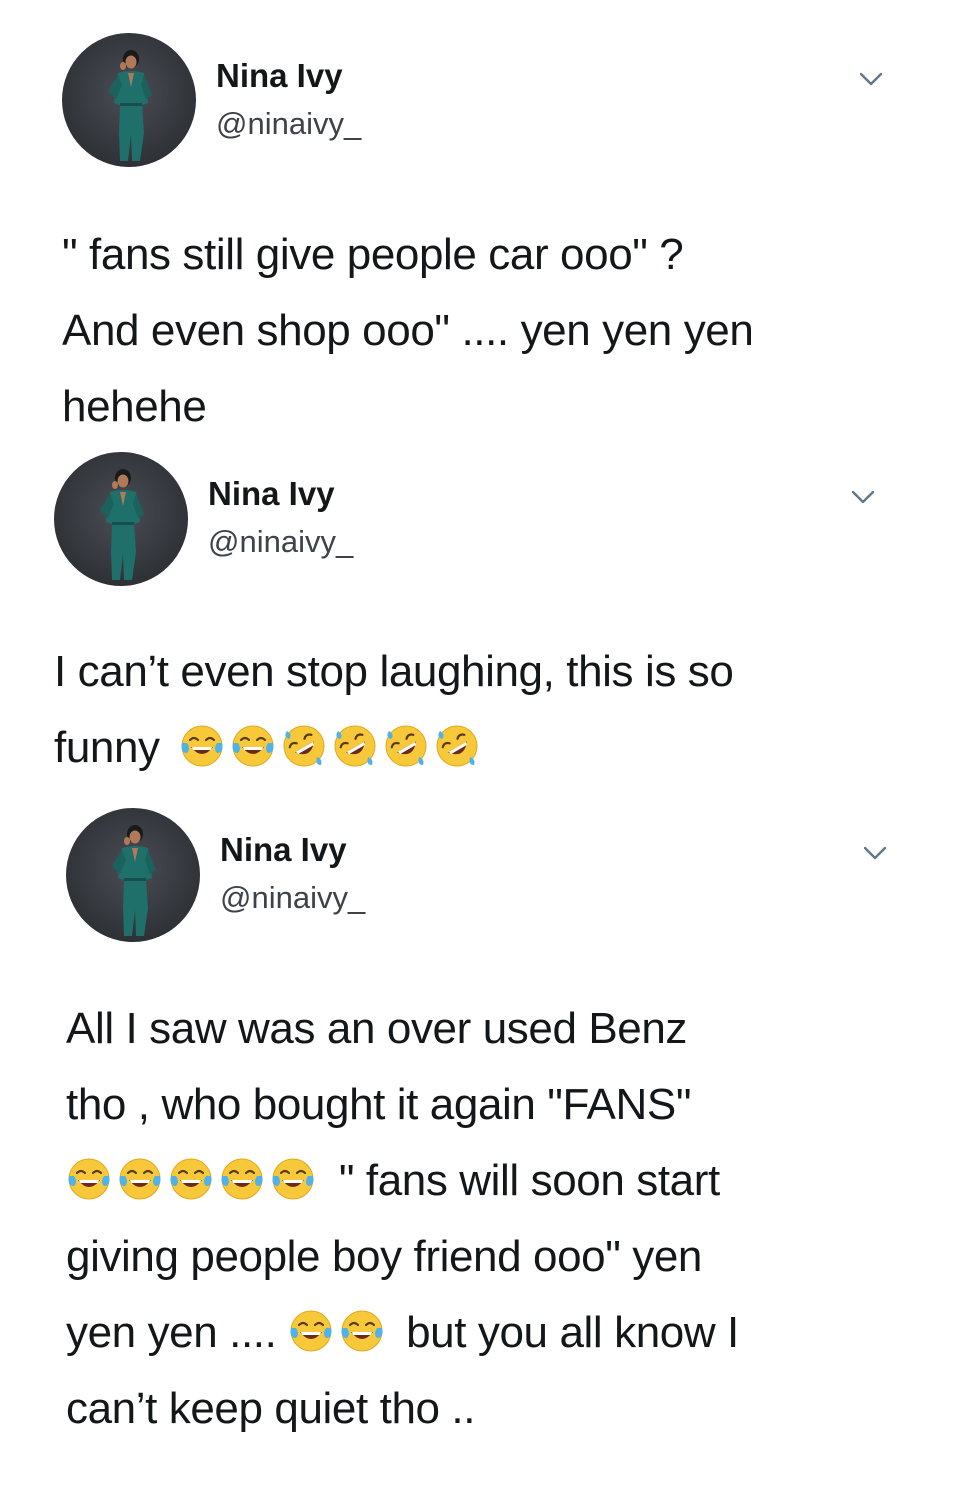 The height and width of the screenshot is (1496, 966). I want to click on tweet-text-line: " fans still give people car ooo" ?, so click(373, 254).